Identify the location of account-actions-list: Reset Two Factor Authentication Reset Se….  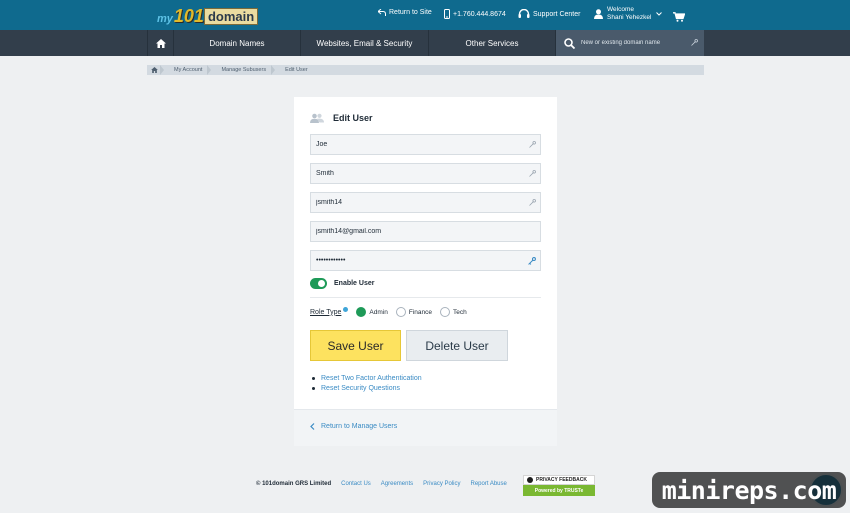
(366, 383).